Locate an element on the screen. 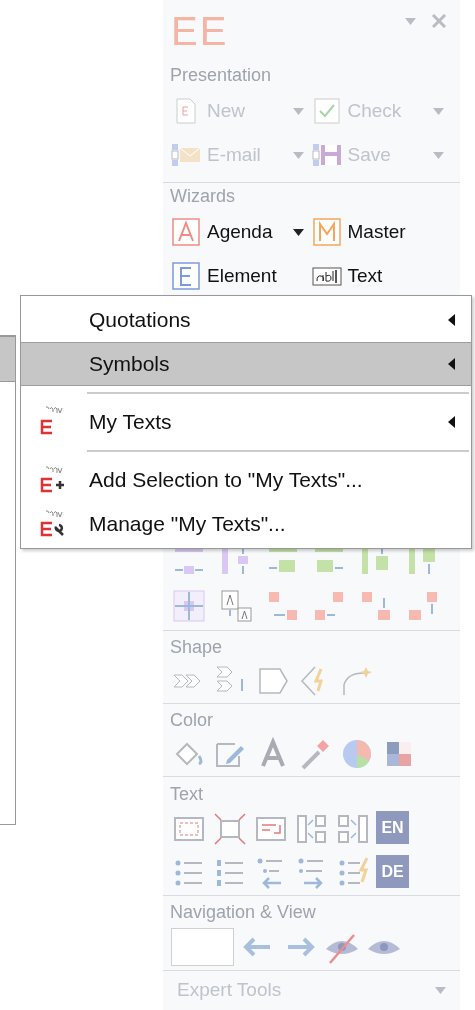 Image resolution: width=475 pixels, height=1010 pixels. menu-item: My Texts is located at coordinates (246, 422).